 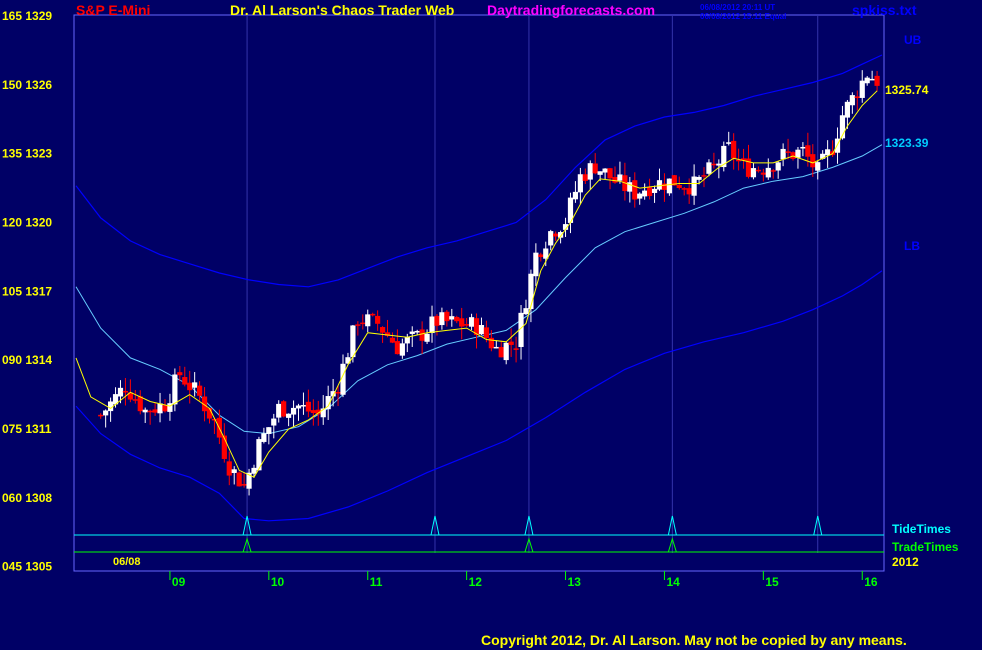 I want to click on x-tick-label: 15, so click(x=772, y=582).